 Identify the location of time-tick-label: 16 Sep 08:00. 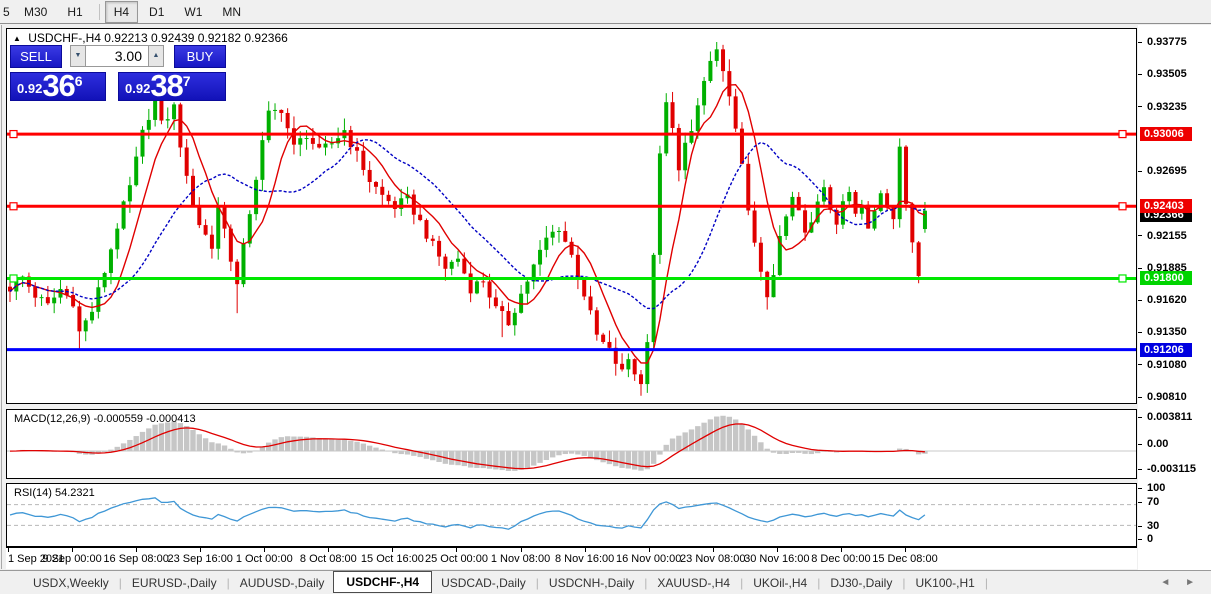
(136, 559).